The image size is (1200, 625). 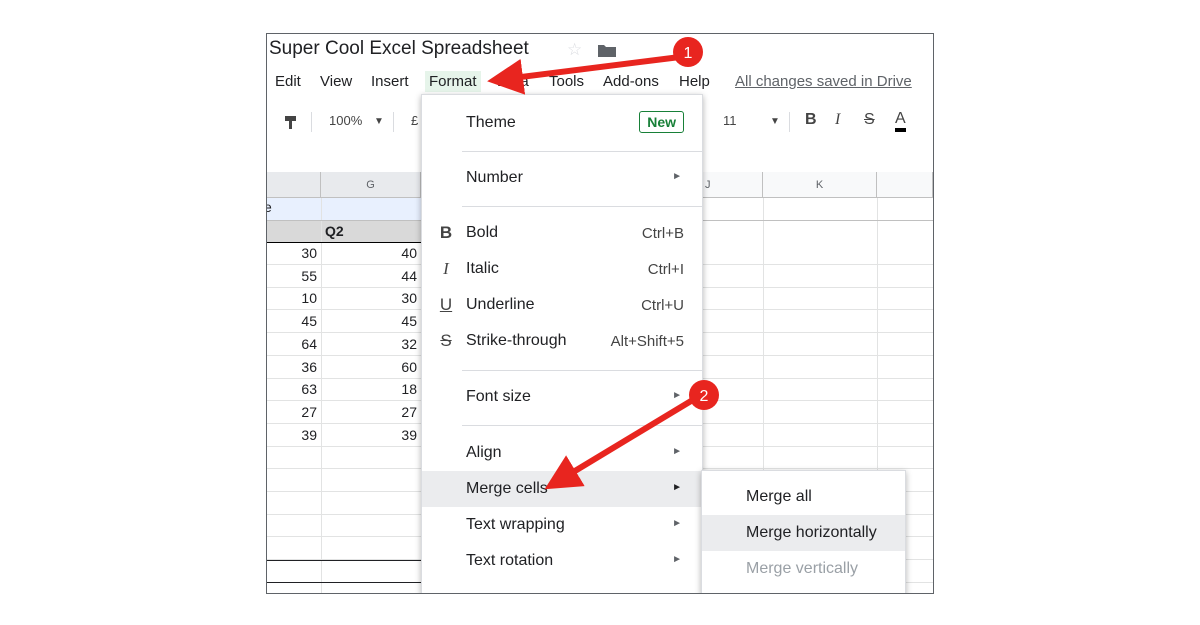 I want to click on underline-label: Underline, so click(x=500, y=304).